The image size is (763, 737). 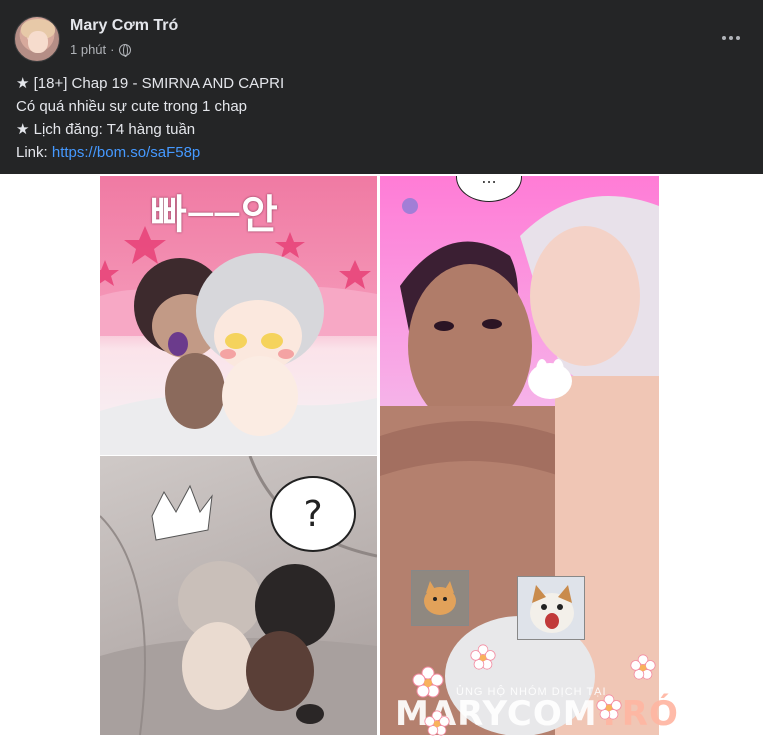 I want to click on globe-icon, so click(x=124, y=50).